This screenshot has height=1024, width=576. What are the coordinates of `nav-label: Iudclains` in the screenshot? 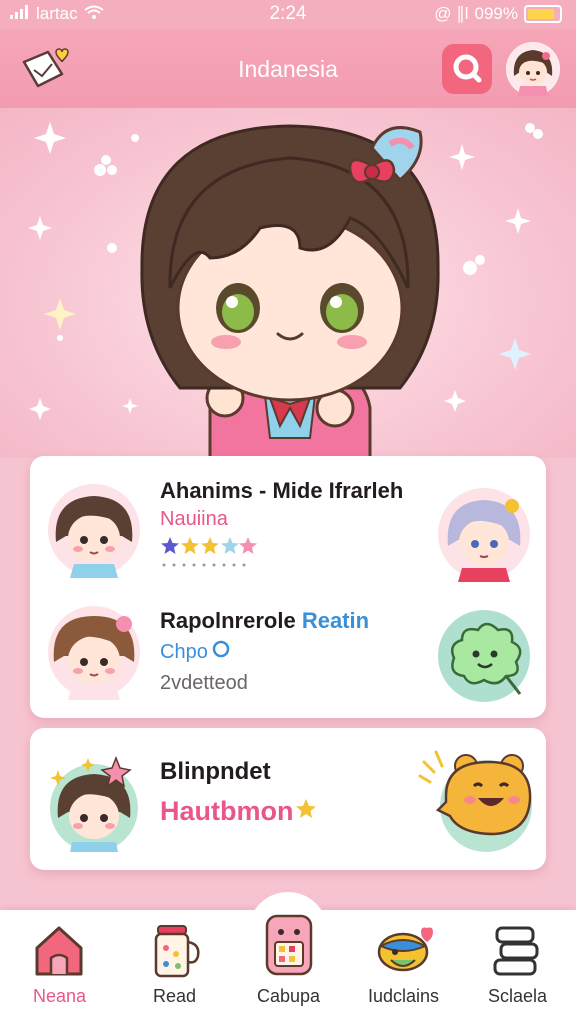 It's located at (403, 996).